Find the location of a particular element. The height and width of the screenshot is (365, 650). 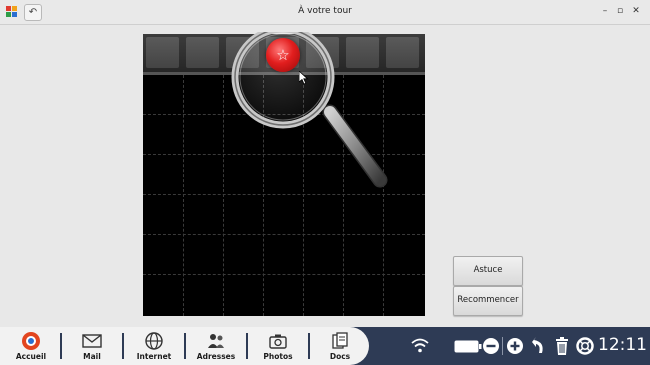

dock-label: Adresses is located at coordinates (216, 356).